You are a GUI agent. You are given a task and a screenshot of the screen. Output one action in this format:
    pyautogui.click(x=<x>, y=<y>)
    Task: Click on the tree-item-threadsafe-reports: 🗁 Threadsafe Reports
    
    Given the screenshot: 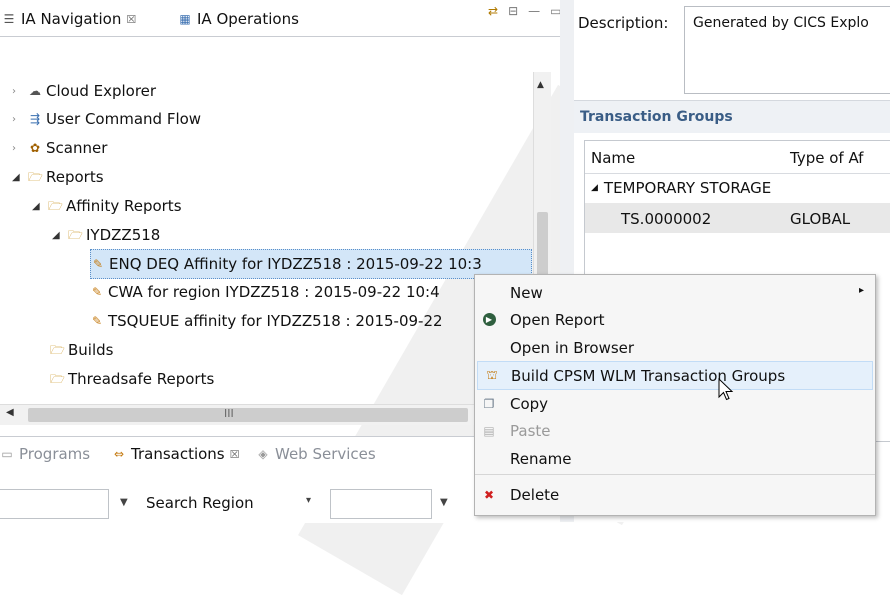 What is the action you would take?
    pyautogui.click(x=132, y=379)
    